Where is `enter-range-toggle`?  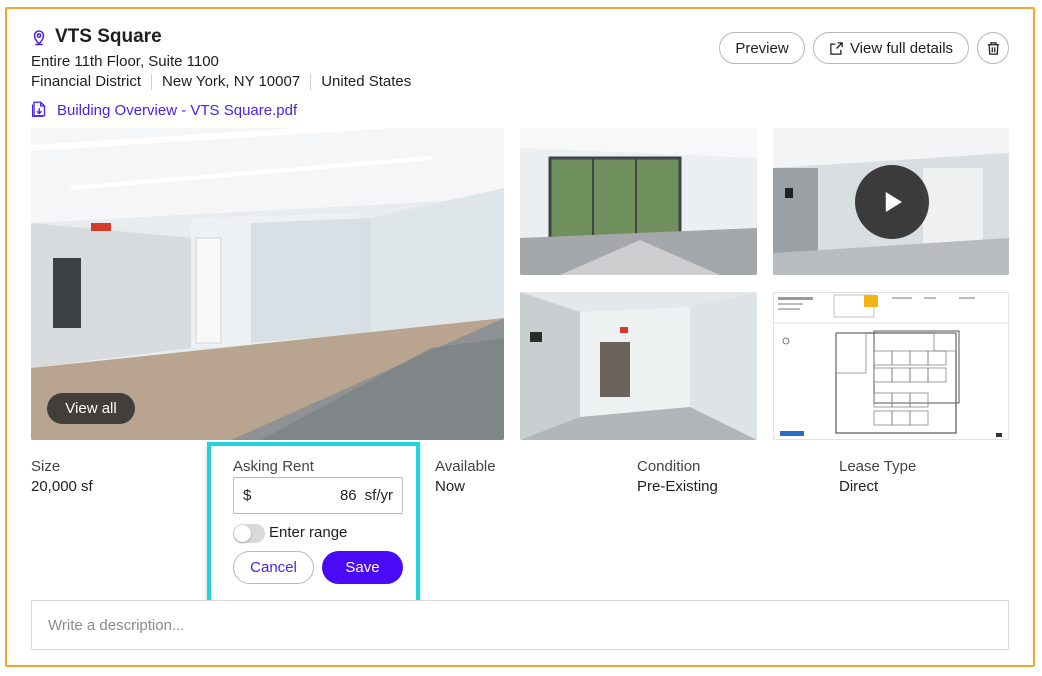
enter-range-toggle is located at coordinates (249, 533).